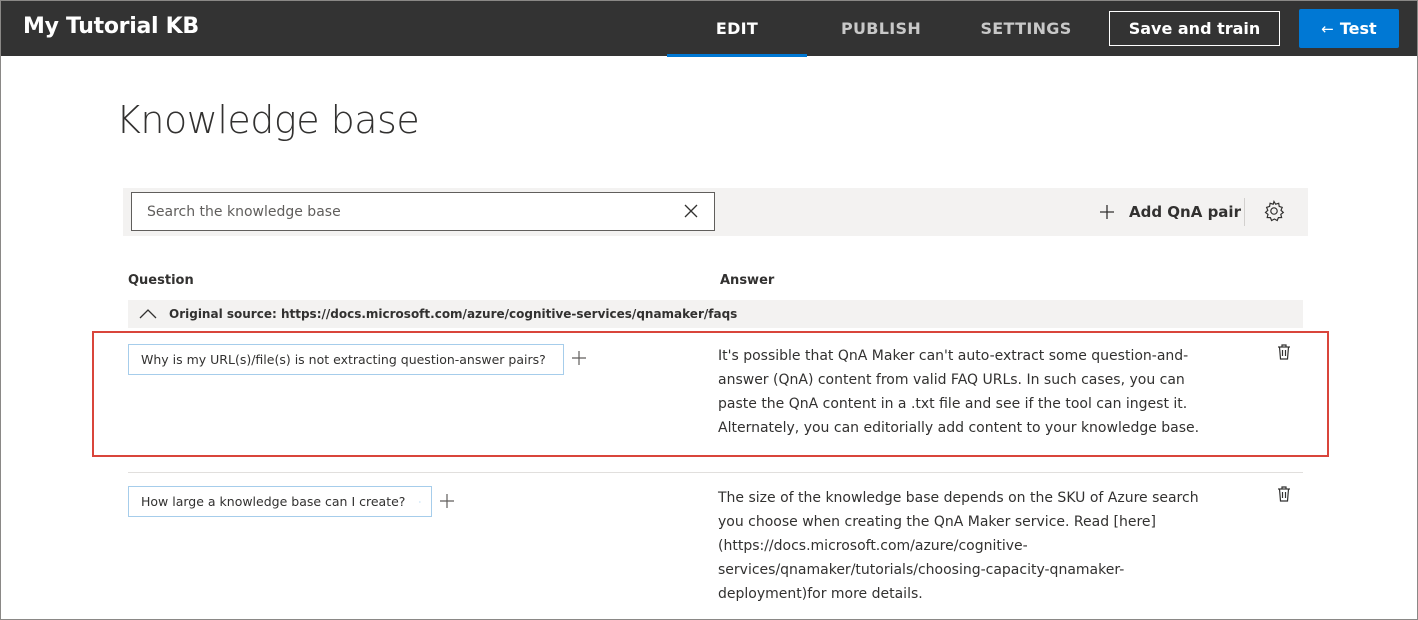  Describe the element at coordinates (148, 314) in the screenshot. I see `chevron-up-icon` at that location.